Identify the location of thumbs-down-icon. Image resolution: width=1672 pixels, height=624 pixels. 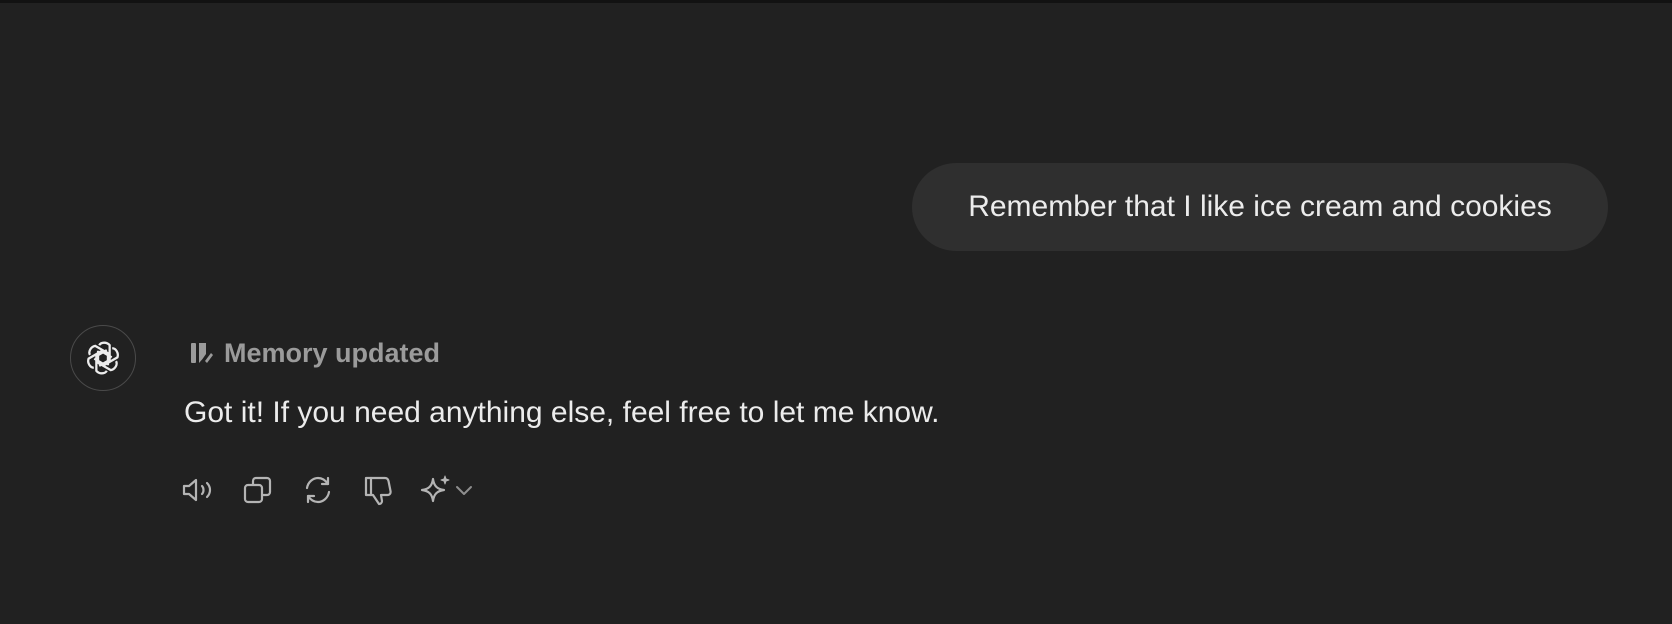
(378, 490).